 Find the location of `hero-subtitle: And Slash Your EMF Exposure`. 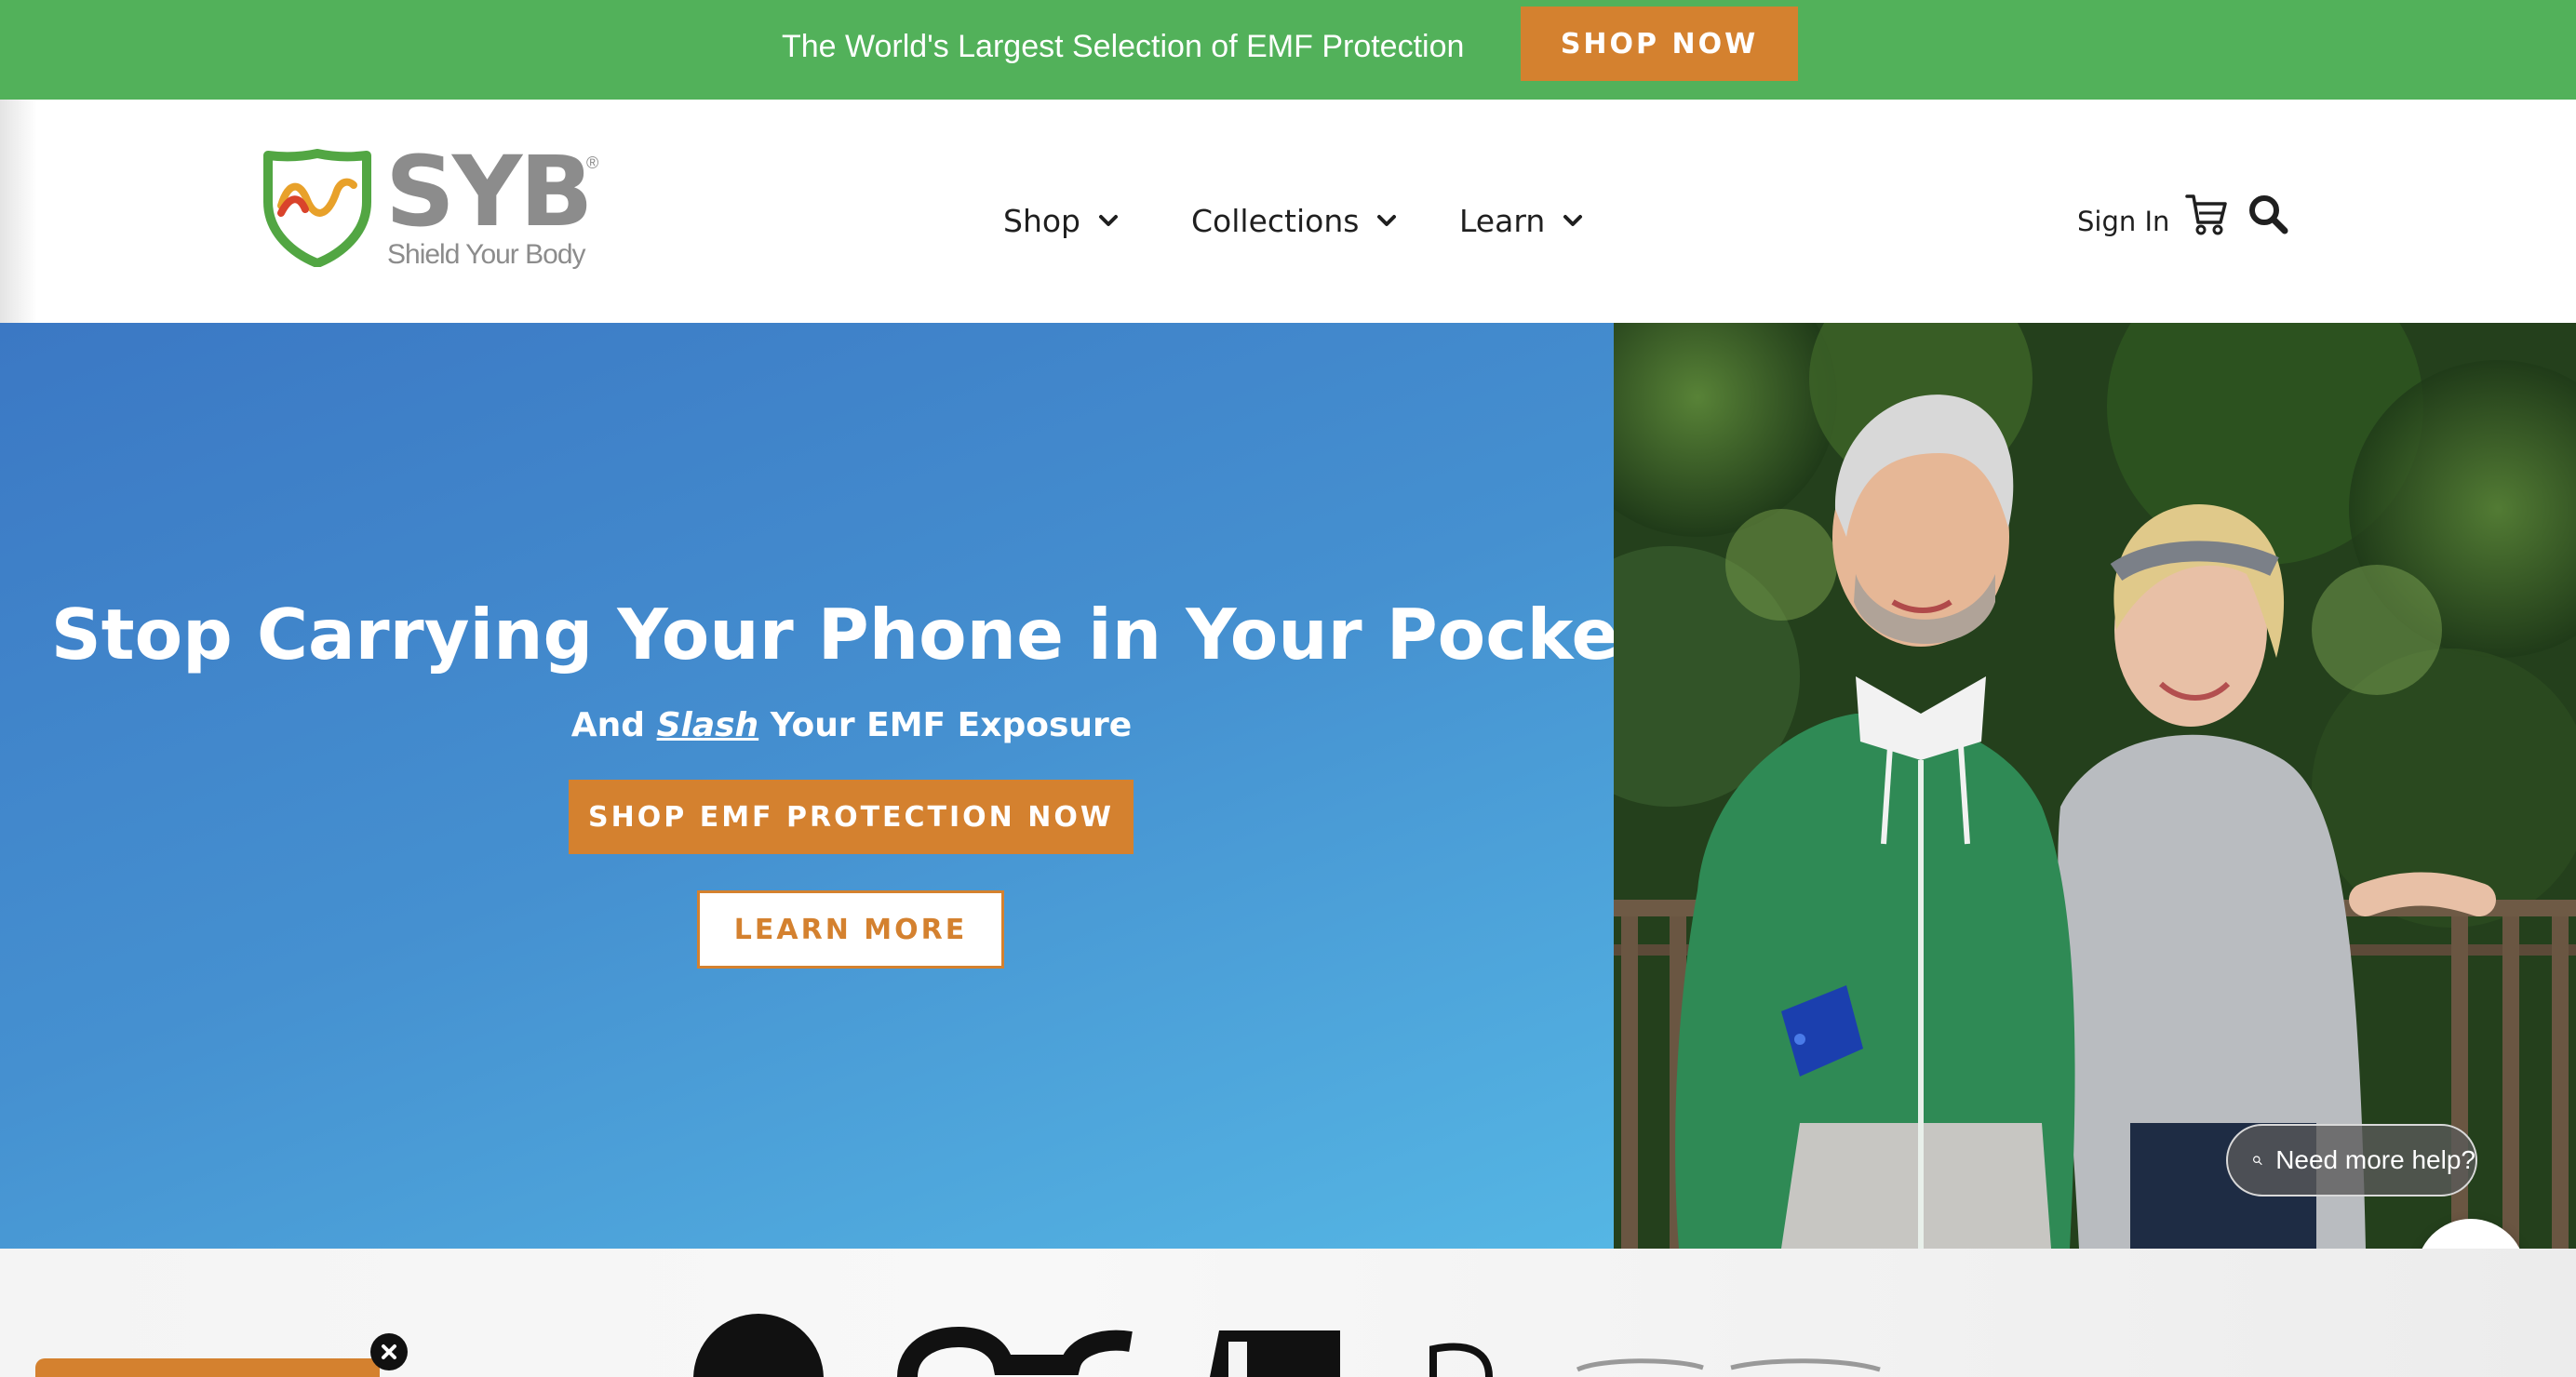

hero-subtitle: And Slash Your EMF Exposure is located at coordinates (851, 725).